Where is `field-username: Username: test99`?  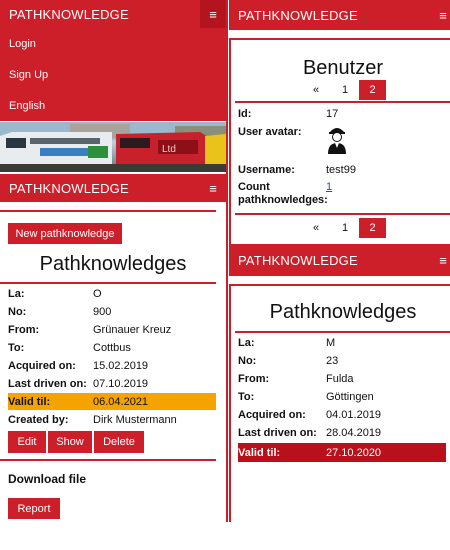
field-username: Username: test99 is located at coordinates (297, 169).